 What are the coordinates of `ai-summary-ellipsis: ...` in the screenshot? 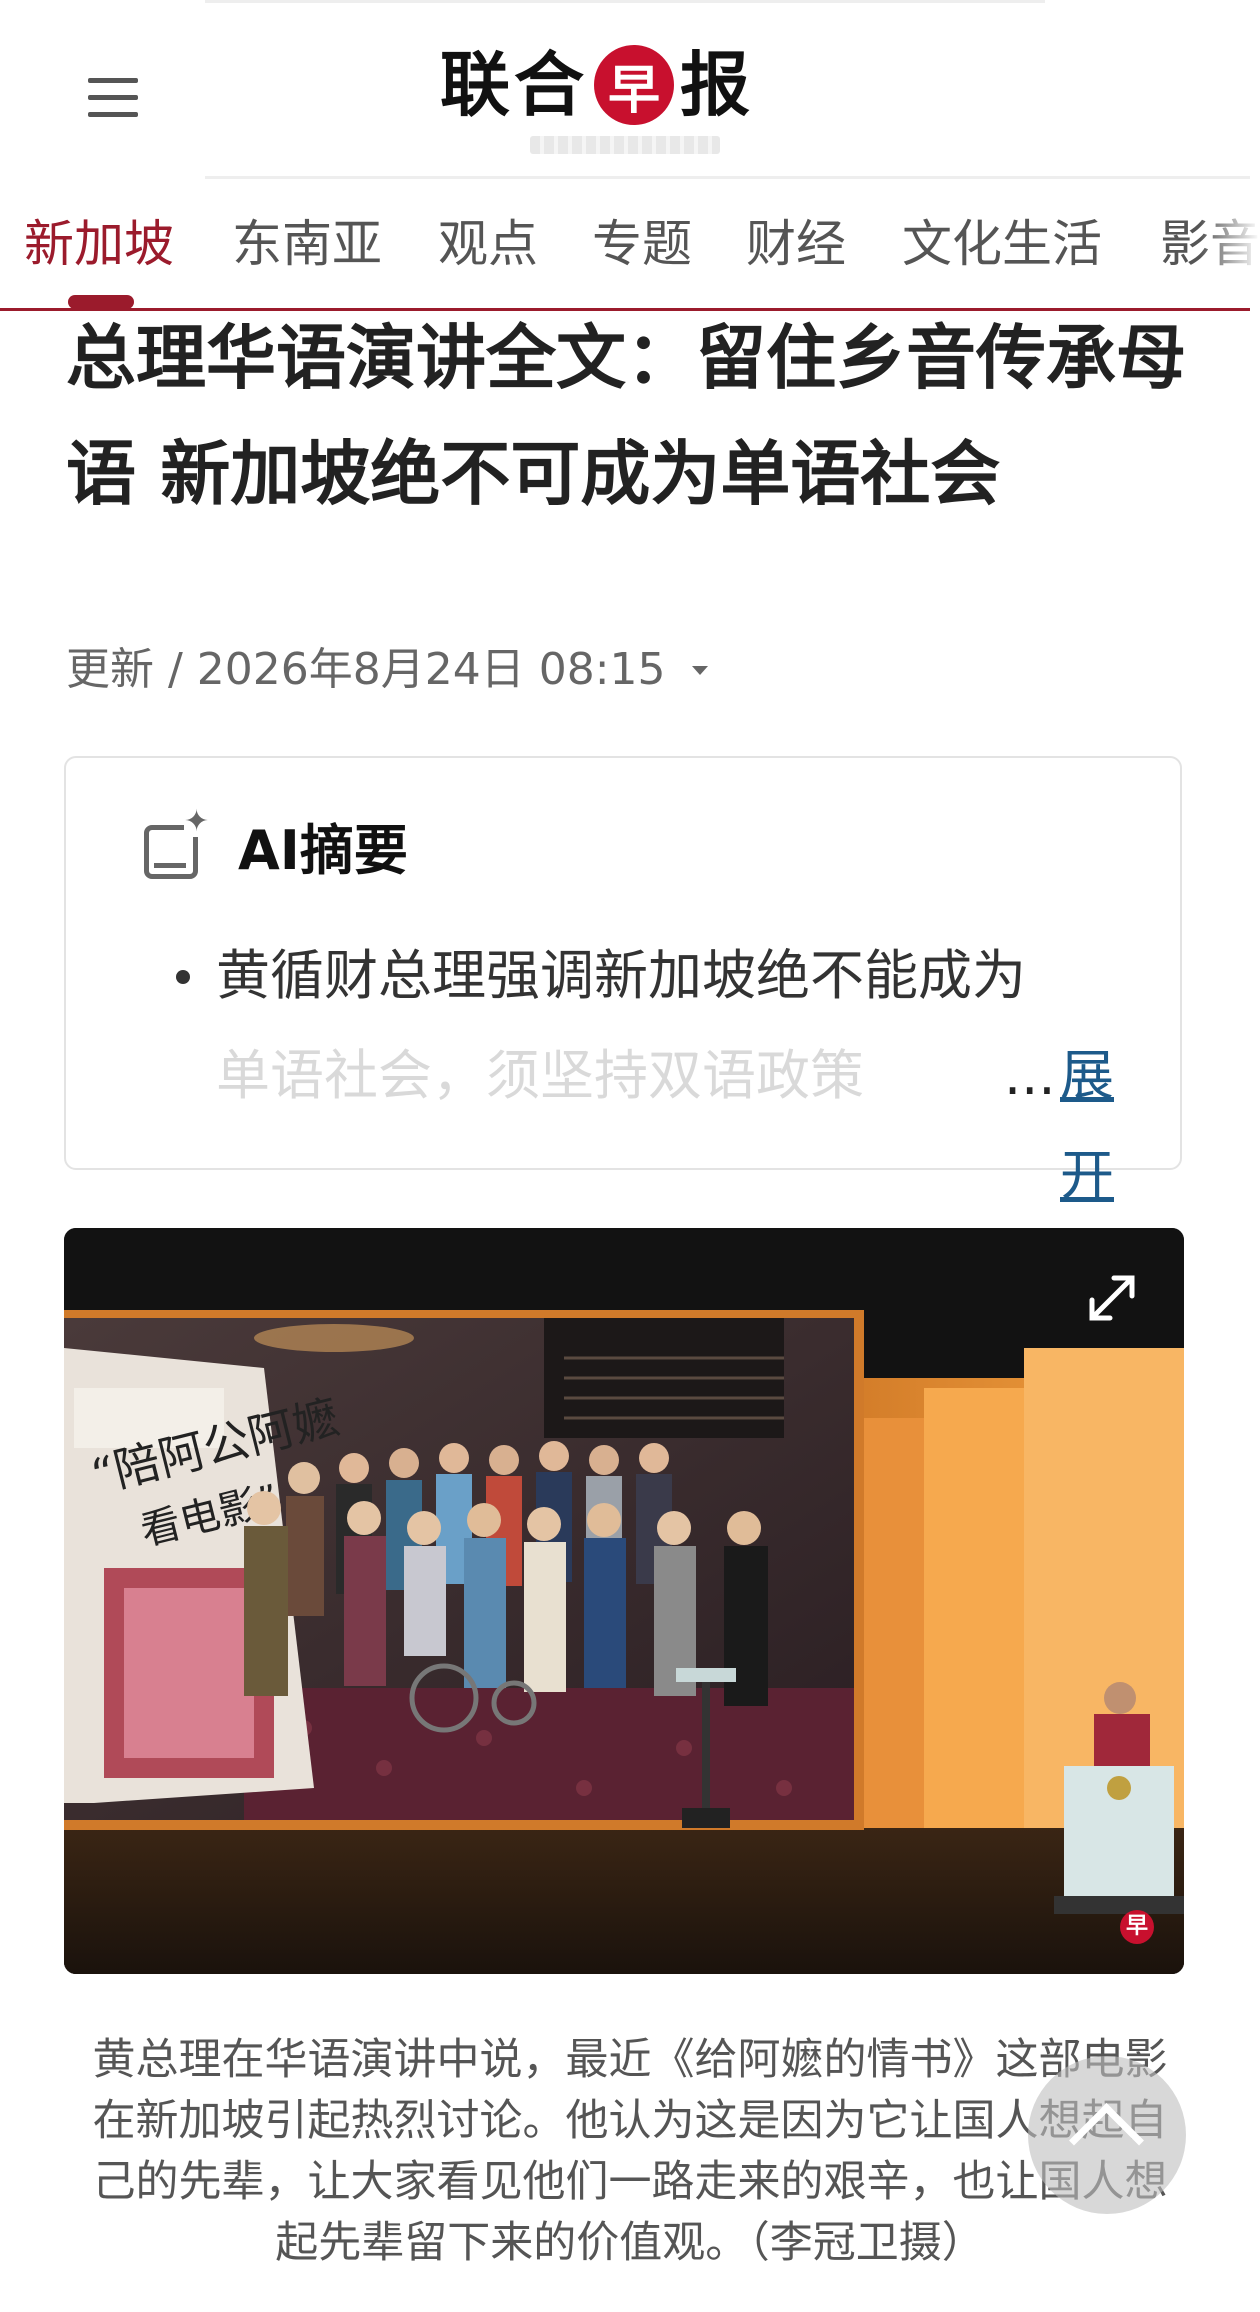 It's located at (1030, 1075).